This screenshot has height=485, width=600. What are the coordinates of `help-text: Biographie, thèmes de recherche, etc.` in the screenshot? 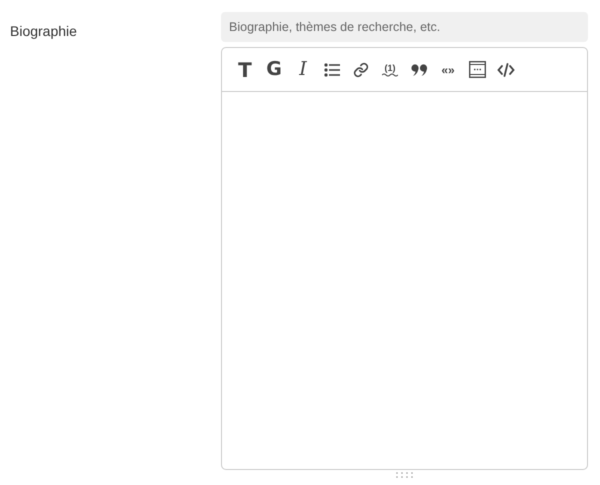 It's located at (404, 27).